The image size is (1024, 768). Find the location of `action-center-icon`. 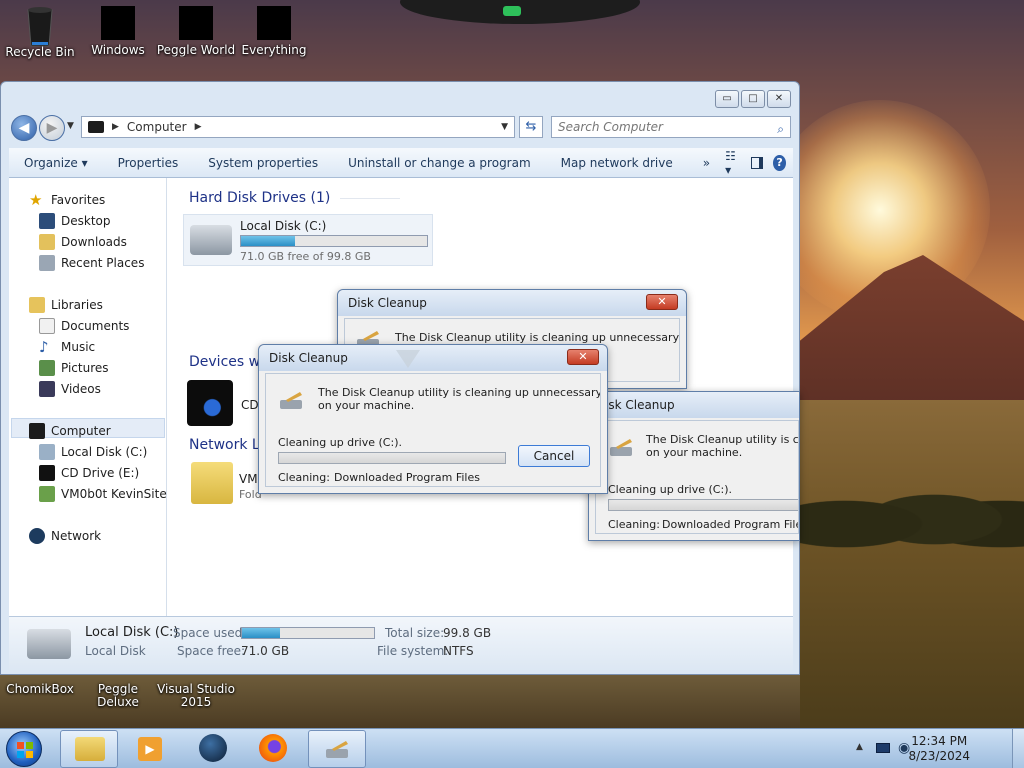

action-center-icon is located at coordinates (883, 748).